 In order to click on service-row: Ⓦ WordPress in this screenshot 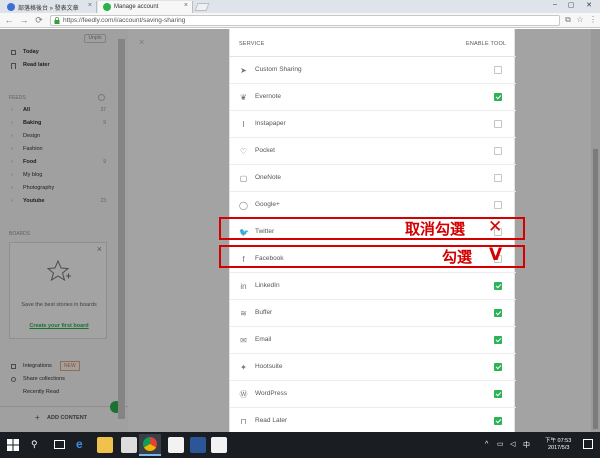, I will do `click(373, 394)`.